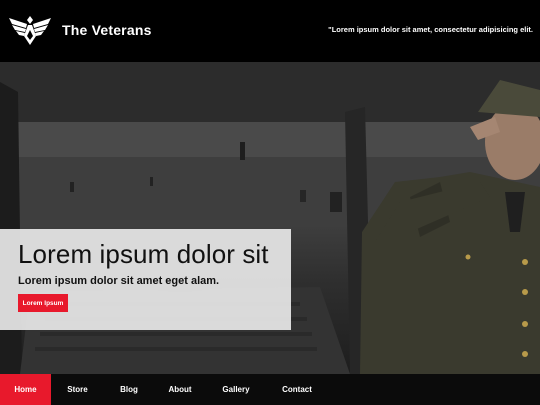 The width and height of the screenshot is (540, 405). Describe the element at coordinates (143, 254) in the screenshot. I see `hero-heading: Lorem ipsum dolor sit` at that location.